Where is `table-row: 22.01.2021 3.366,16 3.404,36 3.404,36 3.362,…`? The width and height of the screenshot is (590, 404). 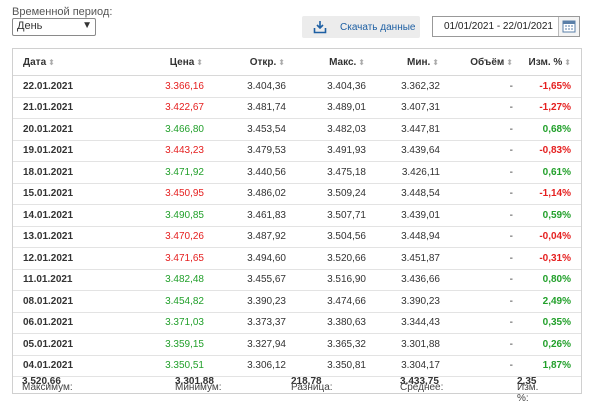
table-row: 22.01.2021 3.366,16 3.404,36 3.404,36 3.362,… is located at coordinates (297, 86).